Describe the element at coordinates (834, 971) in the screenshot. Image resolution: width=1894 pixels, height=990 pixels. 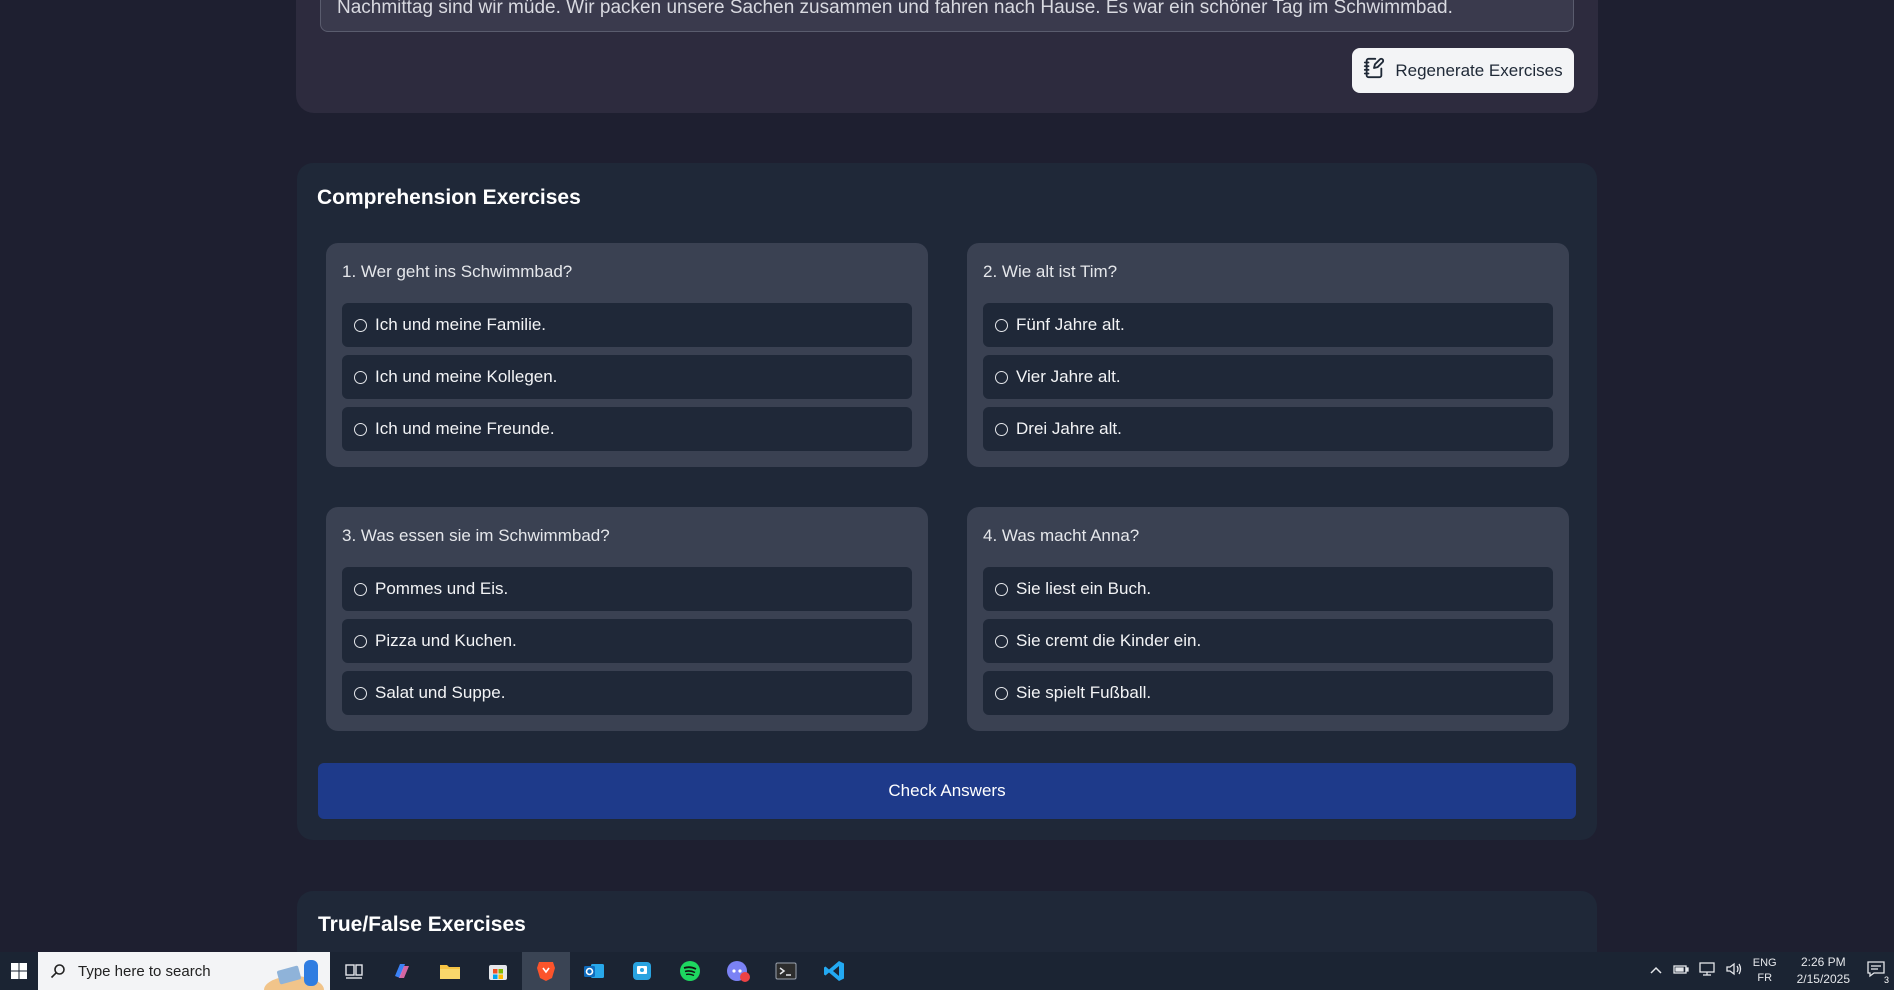
I see `vscode-icon` at that location.